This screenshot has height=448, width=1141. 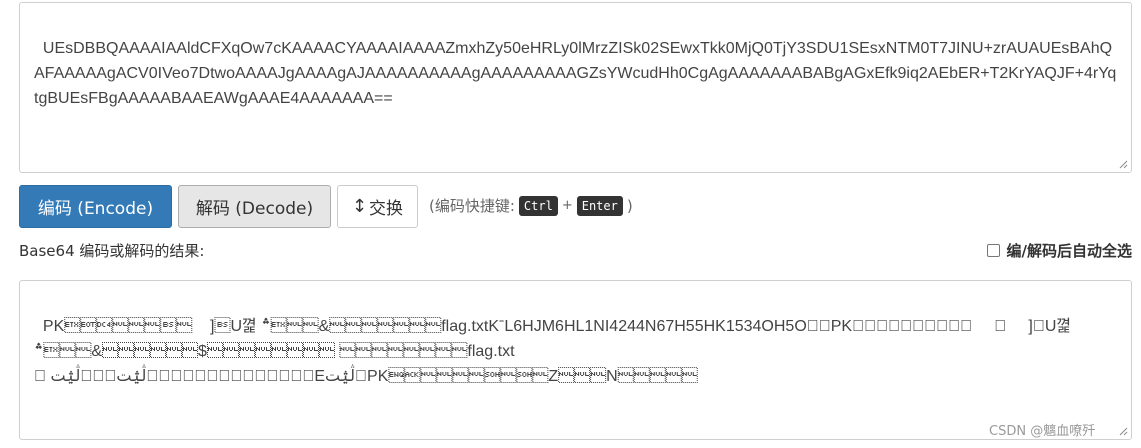 I want to click on shortcut-hint-prefix: (编码快捷键:, so click(x=472, y=206).